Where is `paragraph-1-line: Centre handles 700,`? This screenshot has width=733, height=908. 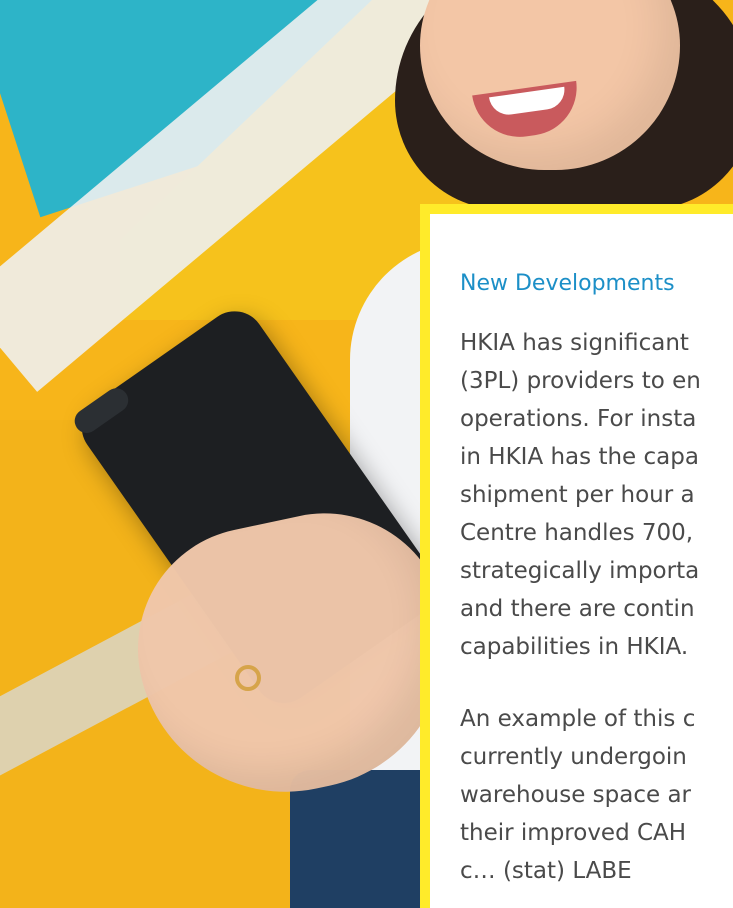 paragraph-1-line: Centre handles 700, is located at coordinates (577, 533).